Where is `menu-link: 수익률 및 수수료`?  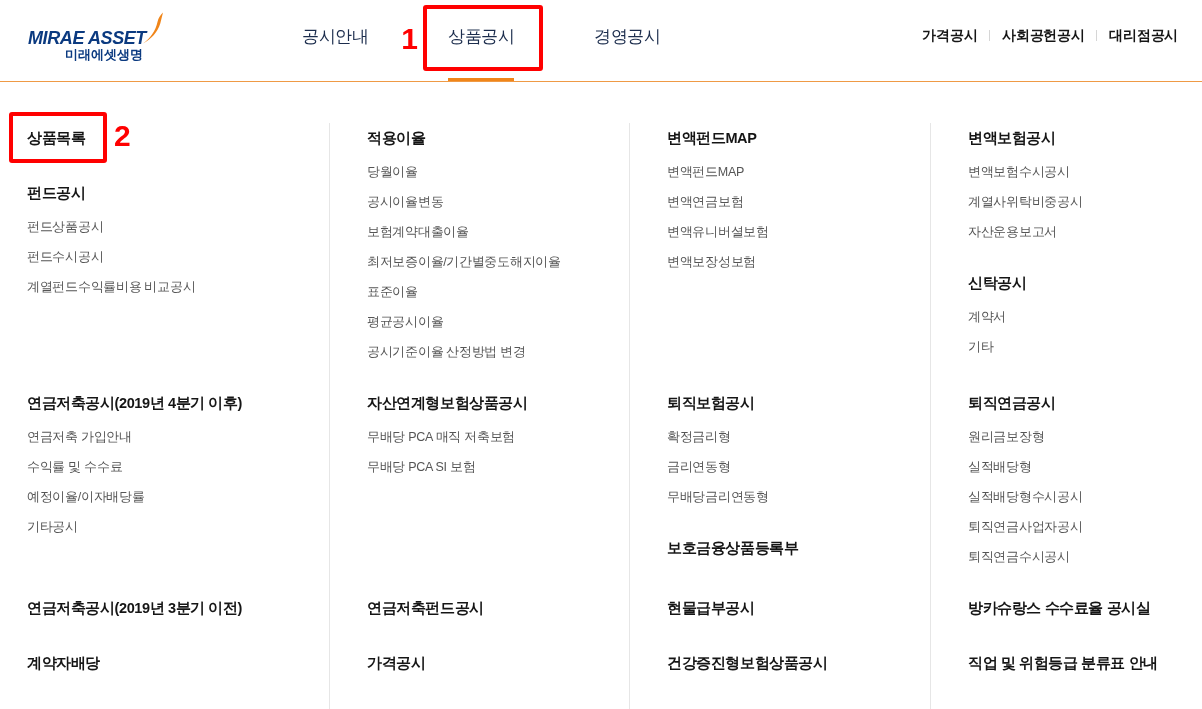 menu-link: 수익률 및 수수료 is located at coordinates (75, 467).